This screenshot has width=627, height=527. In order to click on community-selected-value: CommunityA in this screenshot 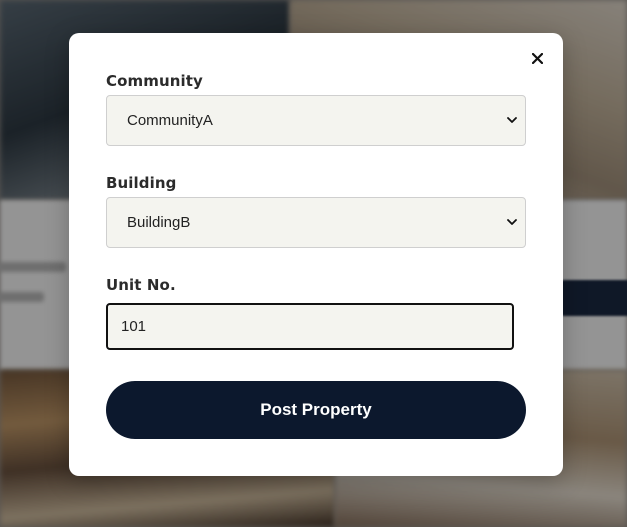, I will do `click(170, 120)`.